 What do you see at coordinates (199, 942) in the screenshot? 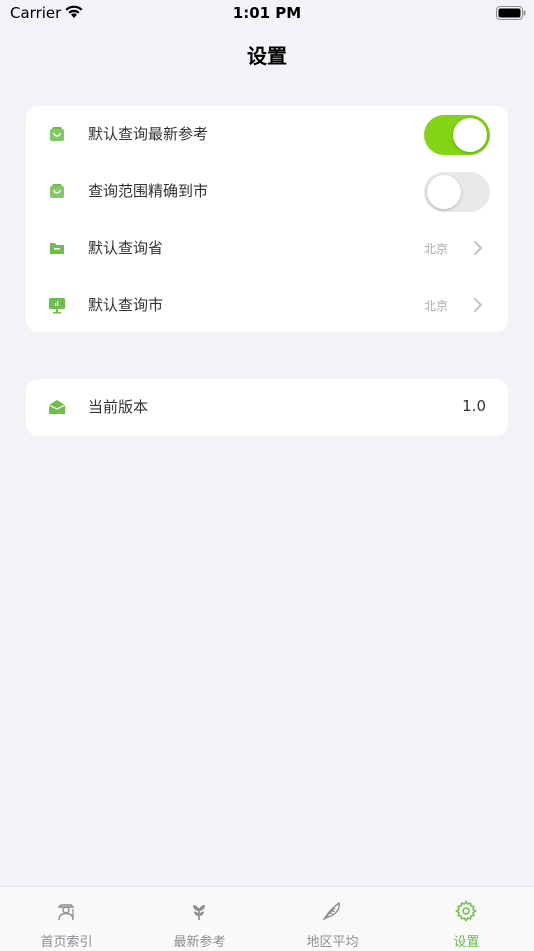
I see `tab-label: 最新参考` at bounding box center [199, 942].